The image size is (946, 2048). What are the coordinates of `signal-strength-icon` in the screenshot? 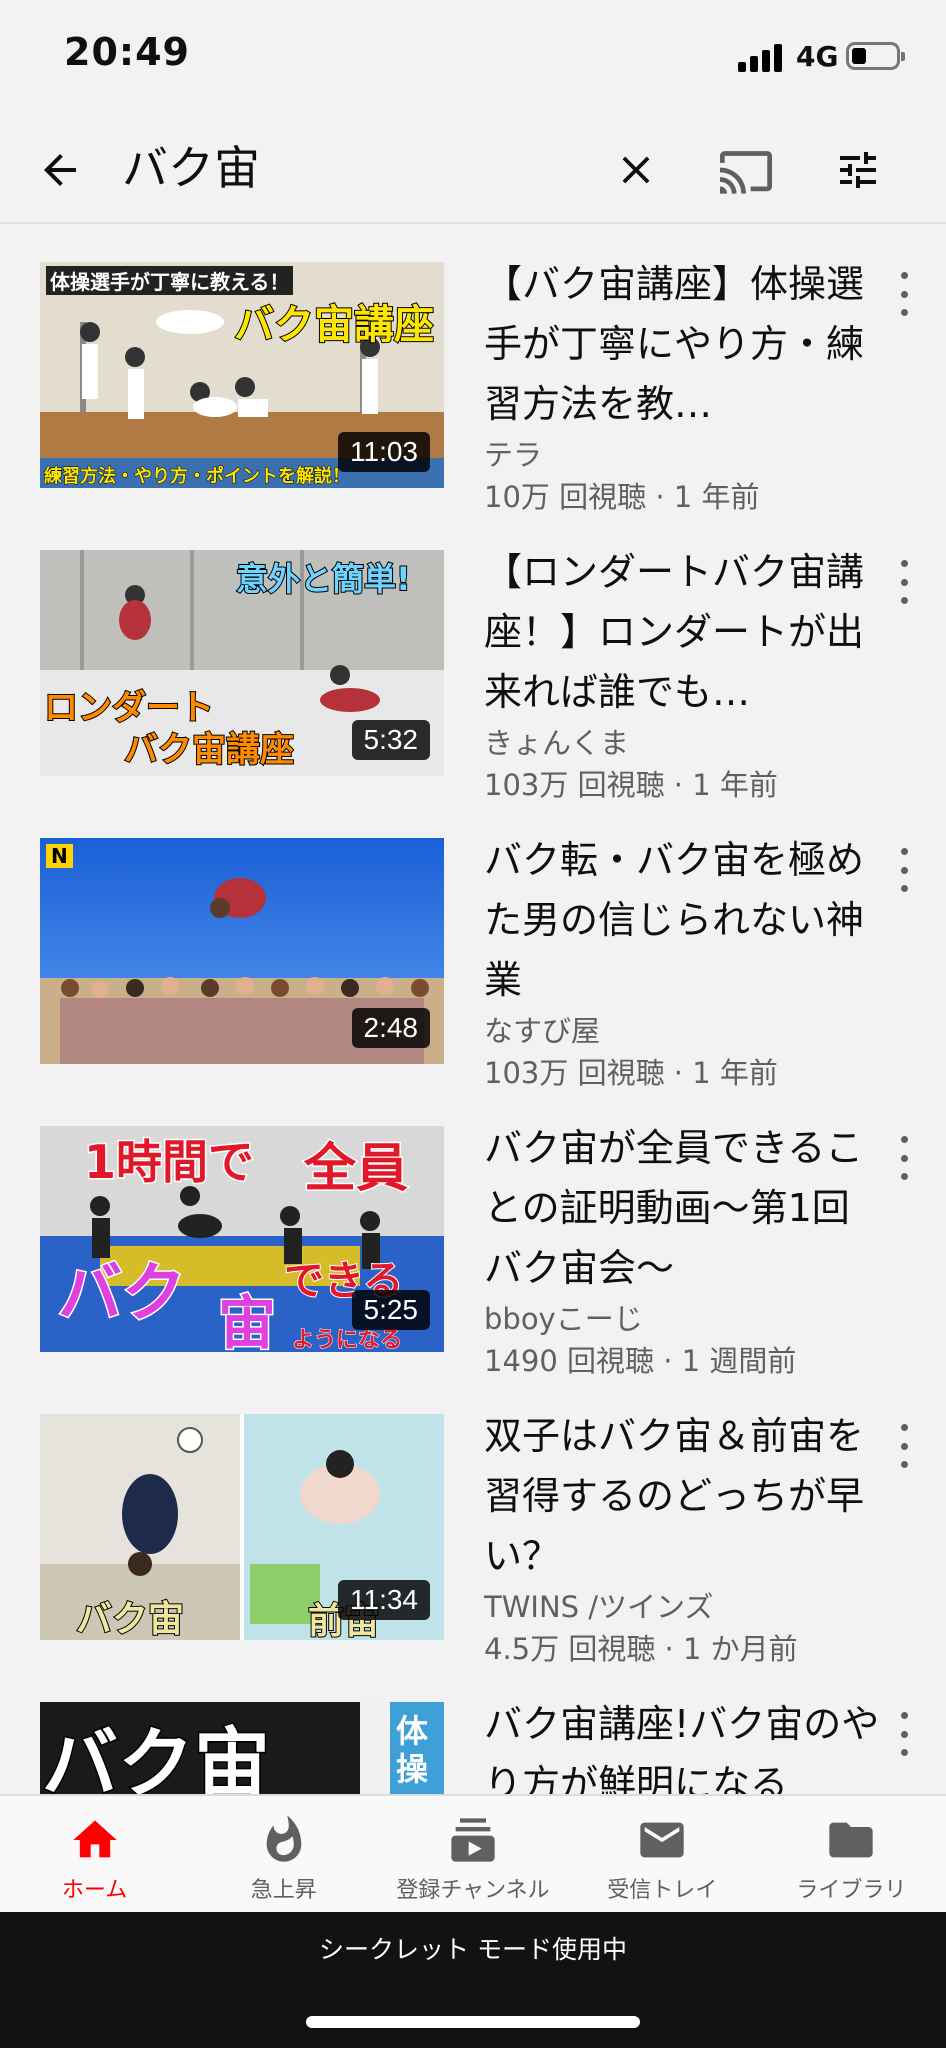 It's located at (762, 58).